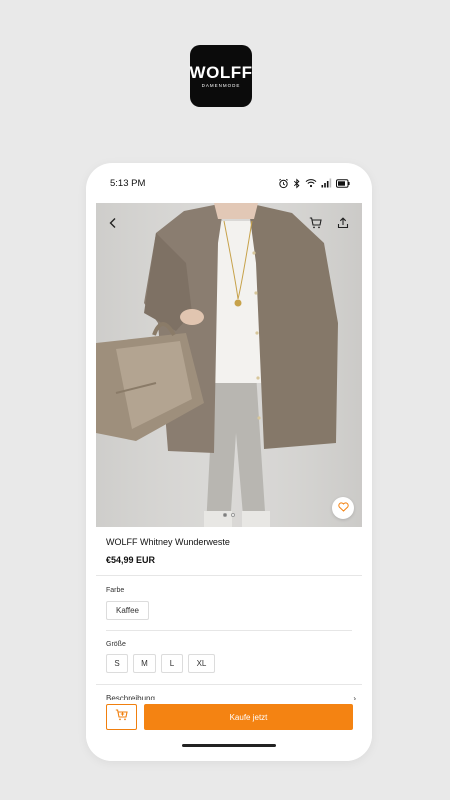 This screenshot has height=800, width=450. I want to click on size-label: Größe, so click(116, 644).